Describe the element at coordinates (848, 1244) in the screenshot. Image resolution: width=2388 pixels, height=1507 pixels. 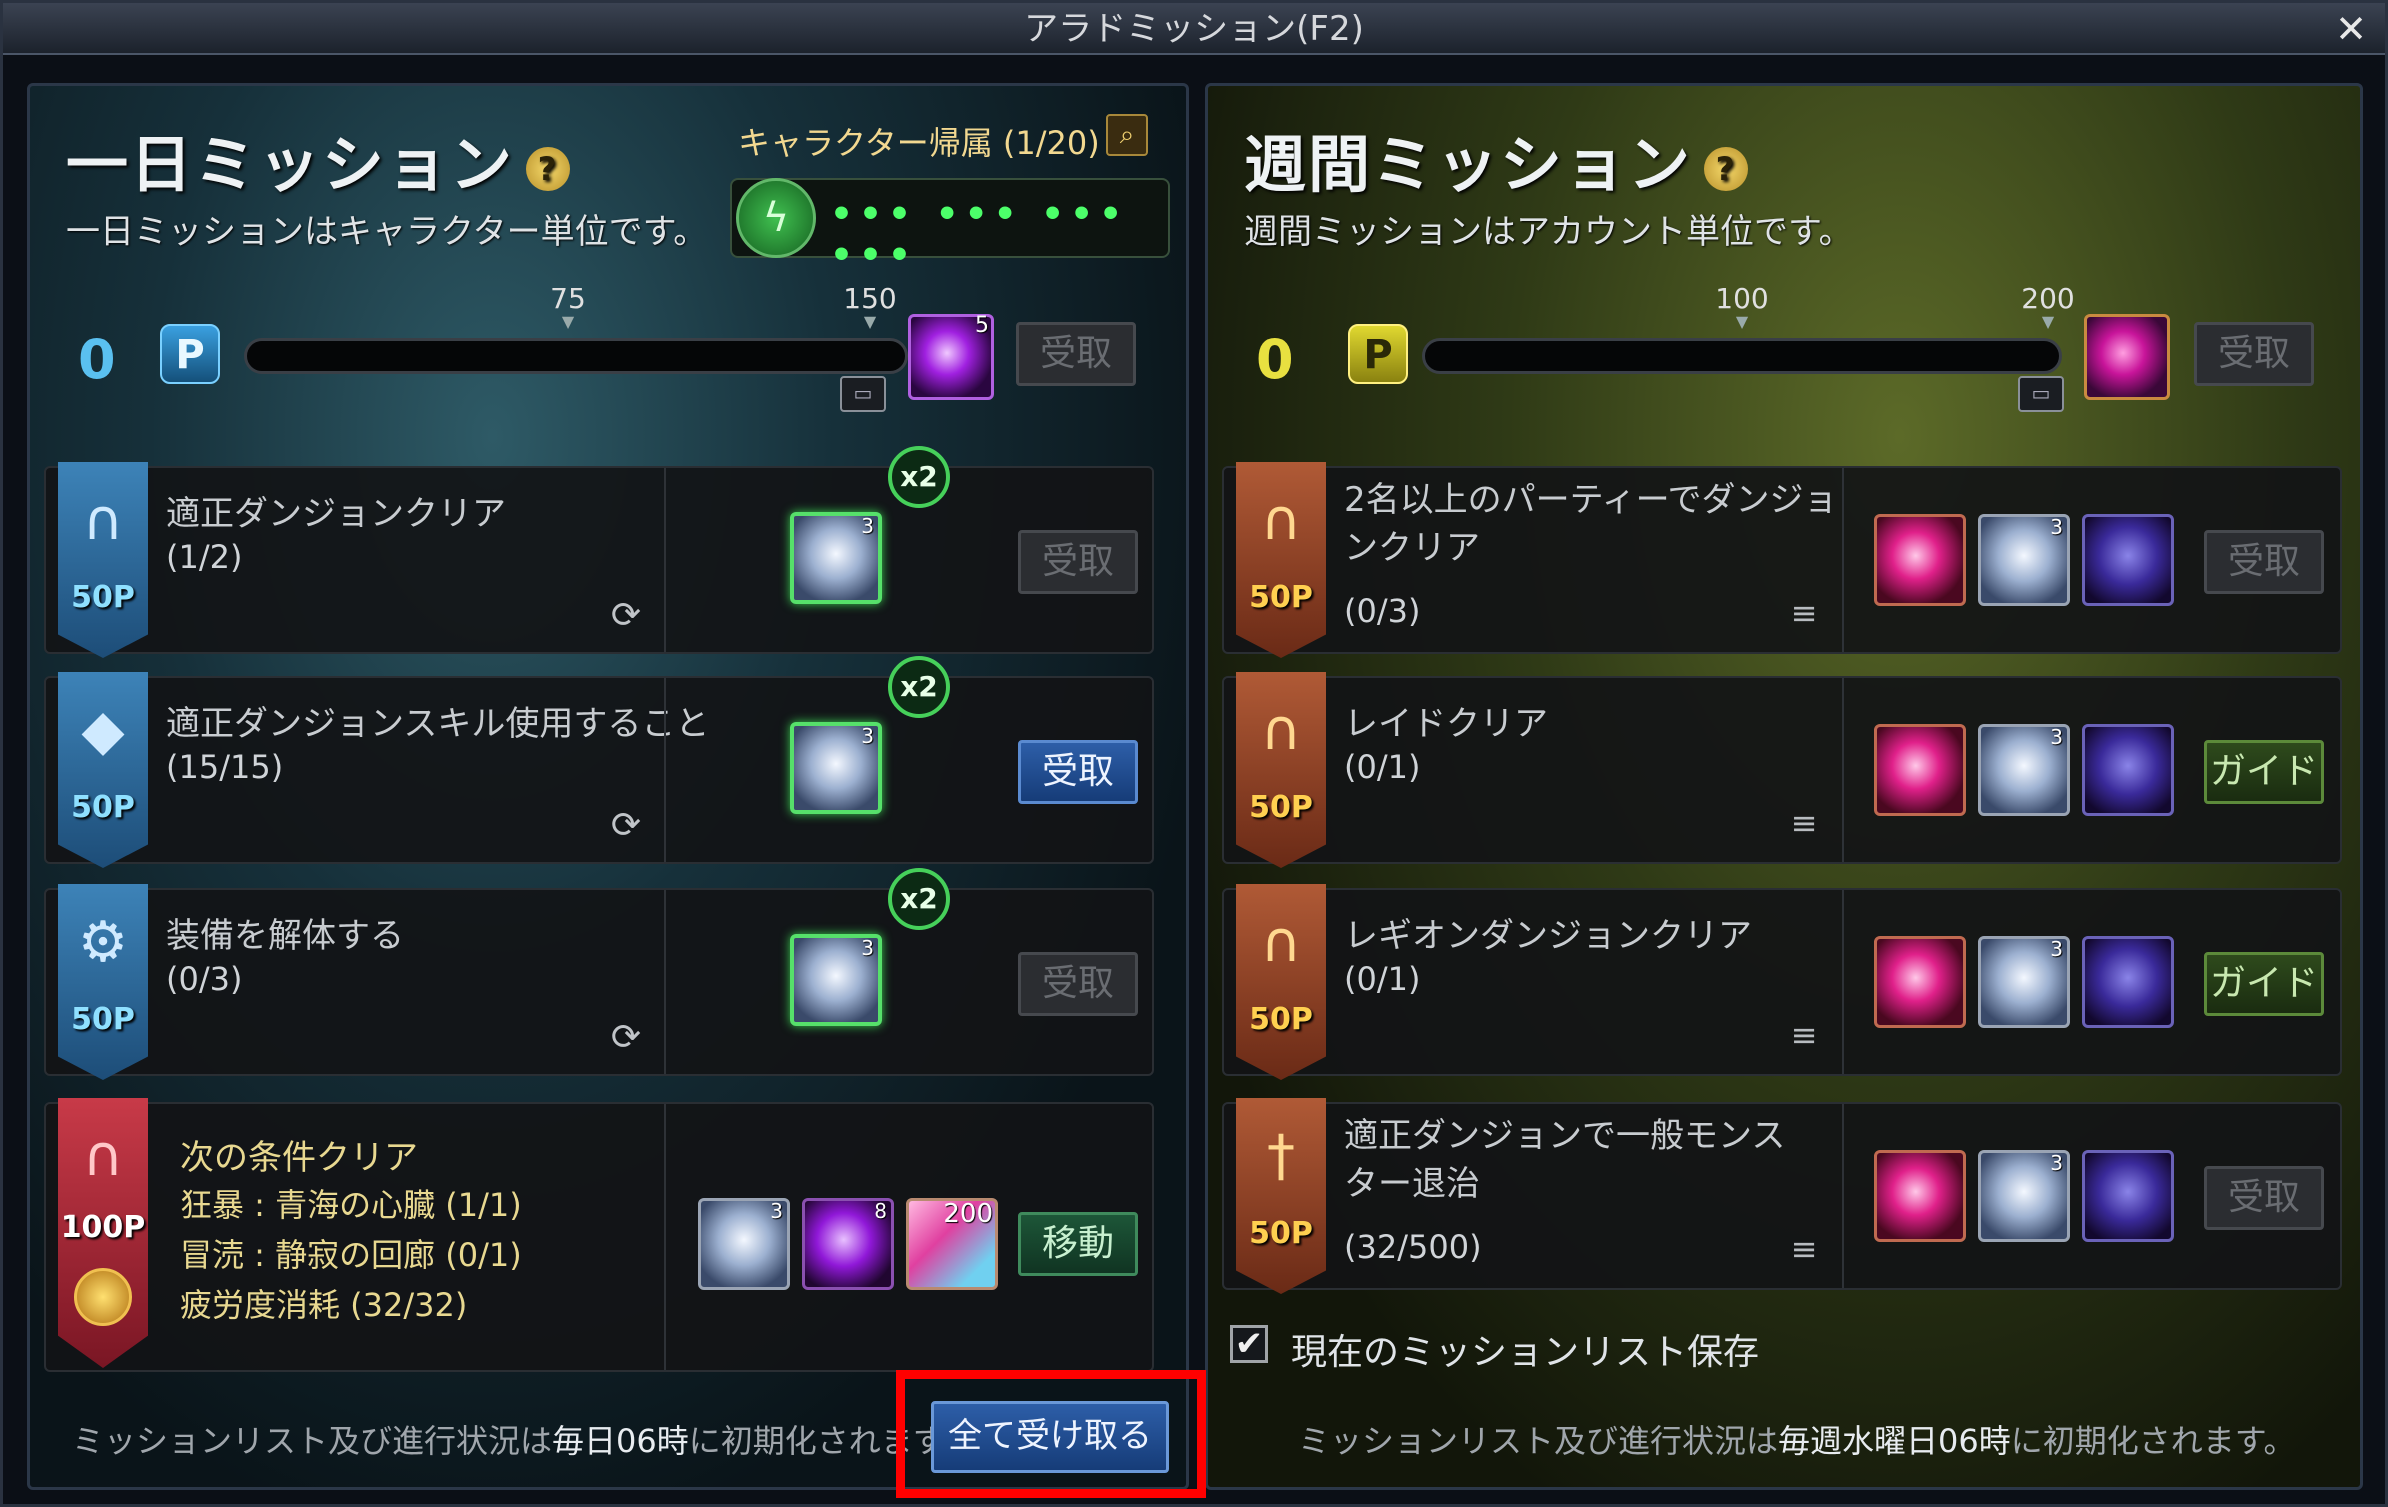
I see `reward-purple-orb-icon: 8` at that location.